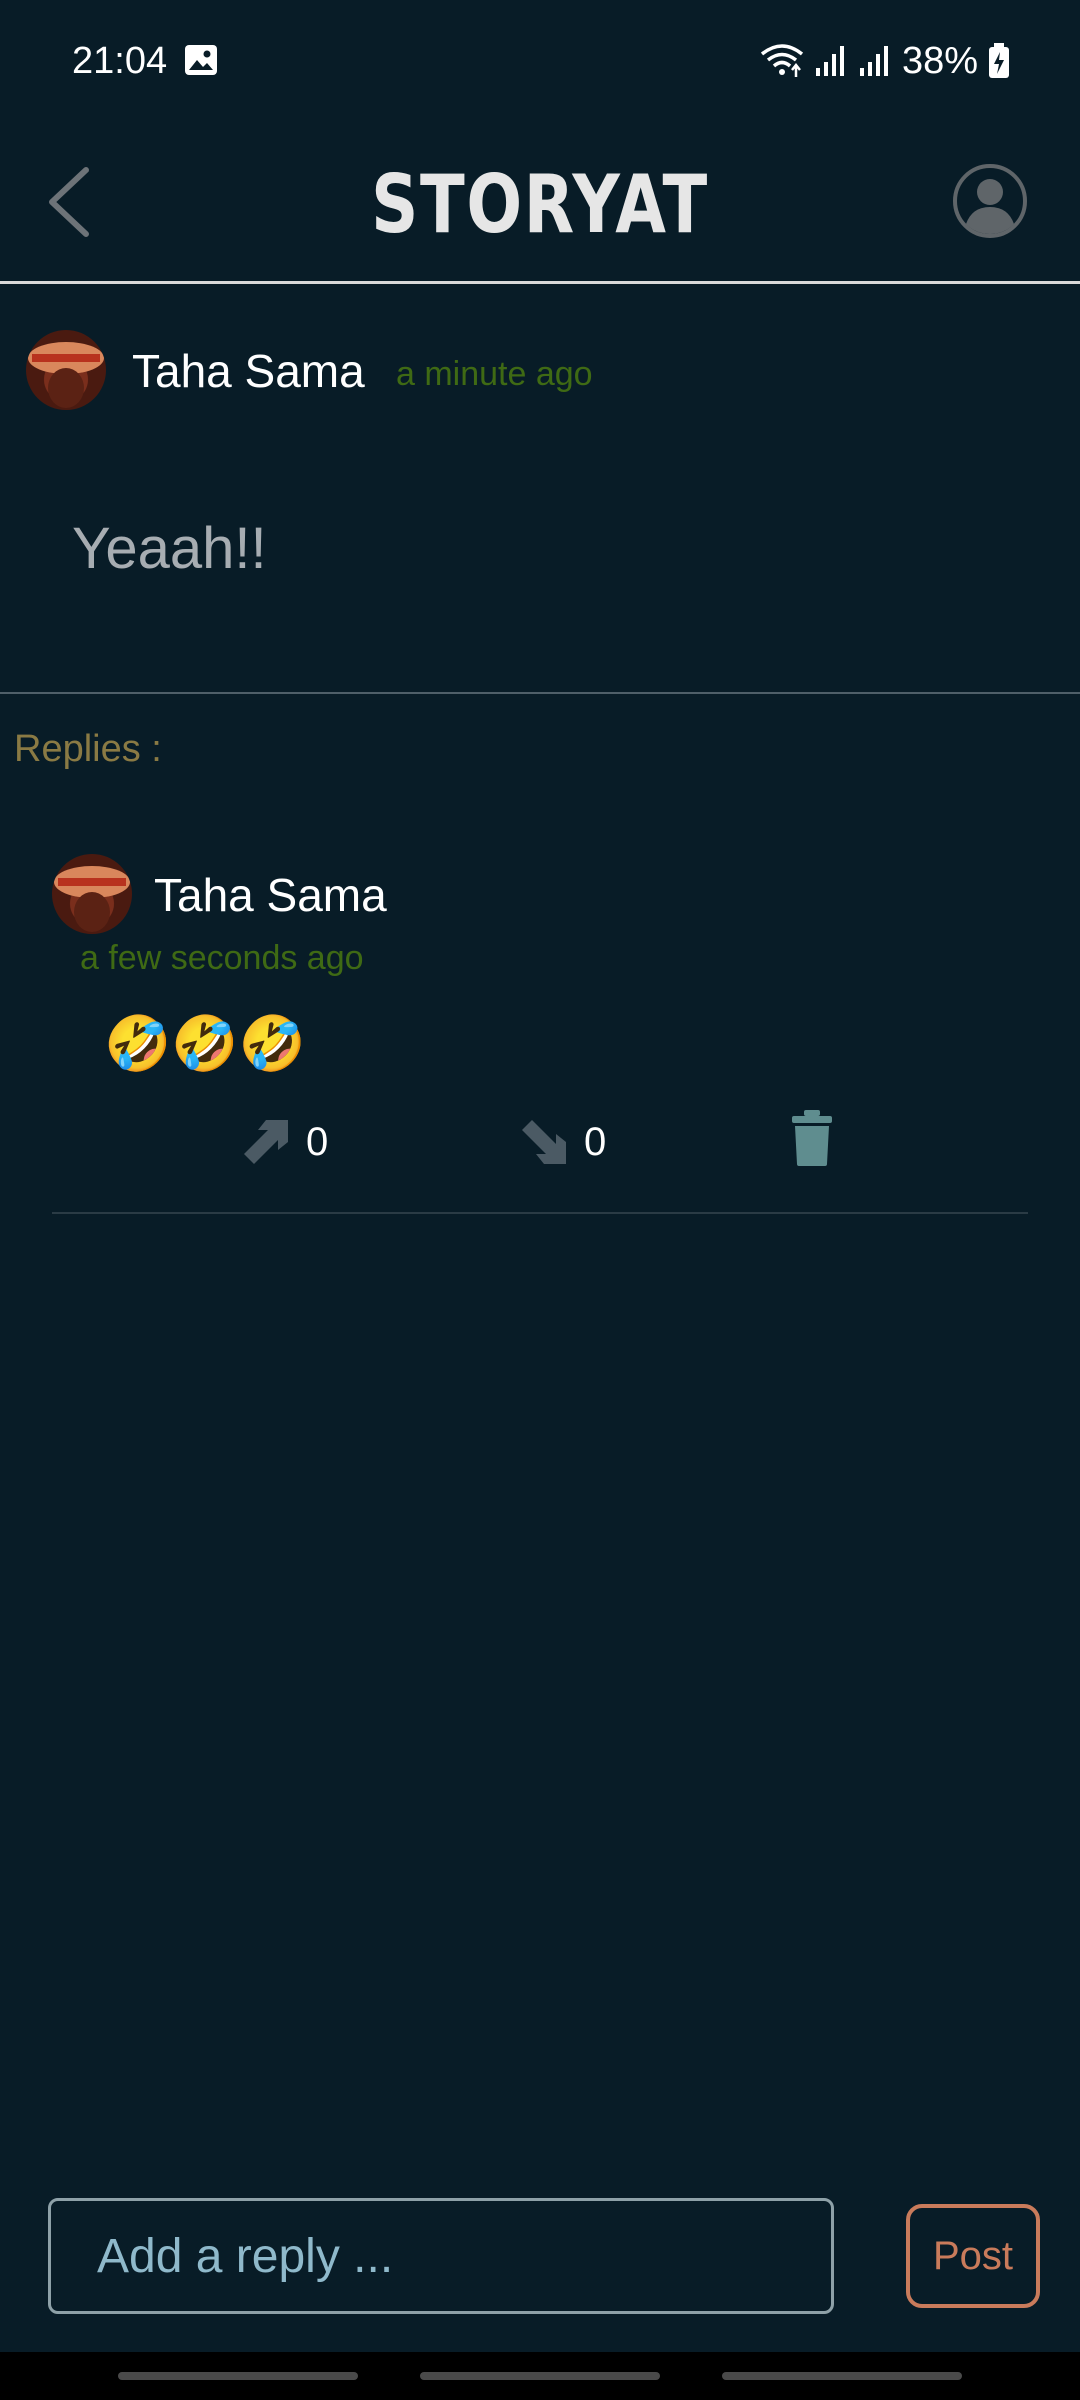 Image resolution: width=1080 pixels, height=2400 pixels. I want to click on nav-recents, so click(238, 2376).